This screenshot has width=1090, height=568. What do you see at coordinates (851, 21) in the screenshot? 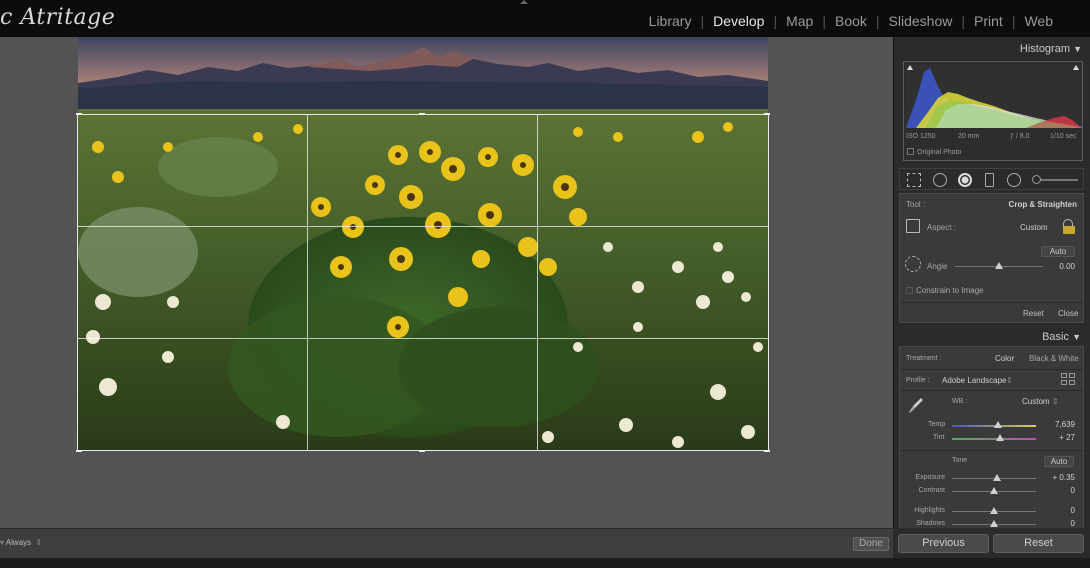
I see `module-book: Book` at bounding box center [851, 21].